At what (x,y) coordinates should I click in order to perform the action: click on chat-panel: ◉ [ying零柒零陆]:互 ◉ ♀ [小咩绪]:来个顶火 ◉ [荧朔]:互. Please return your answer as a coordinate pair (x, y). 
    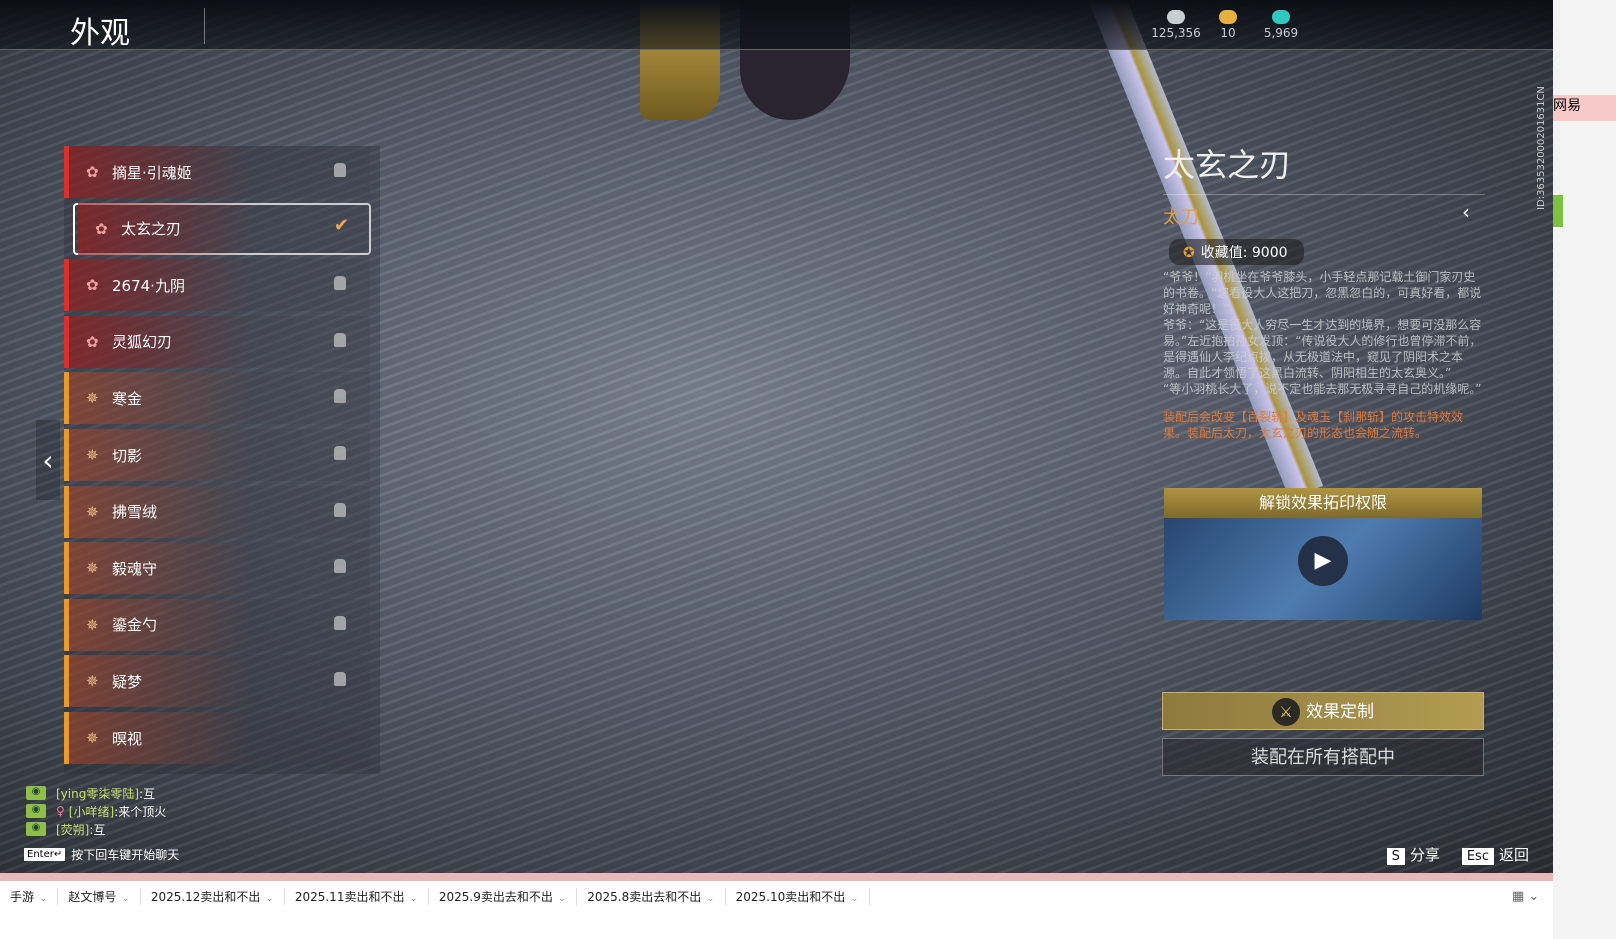
    Looking at the image, I should click on (96, 811).